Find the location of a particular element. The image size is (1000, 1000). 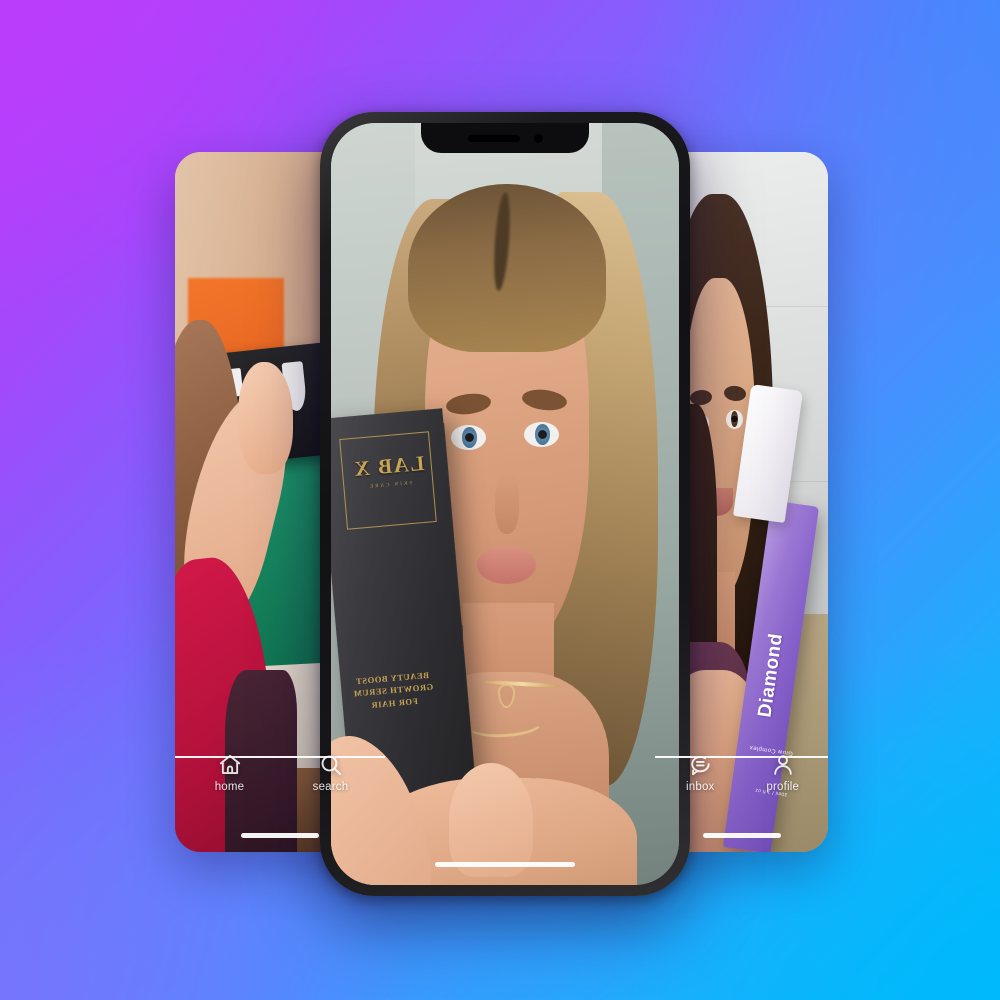

phone-notch is located at coordinates (505, 138).